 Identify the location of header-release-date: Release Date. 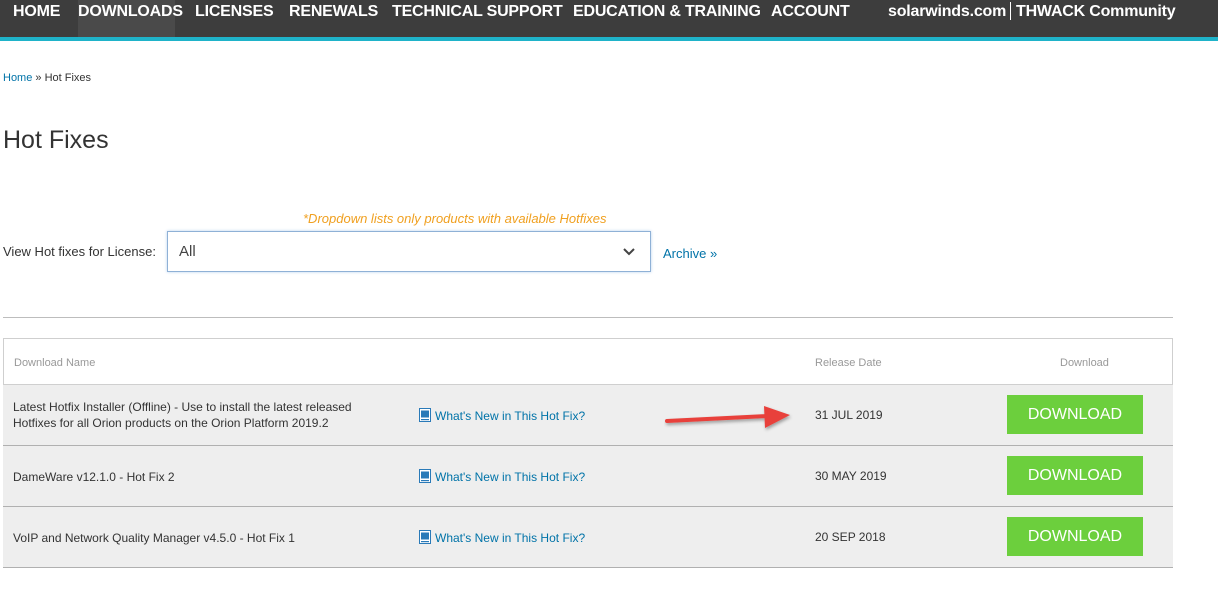
(848, 363).